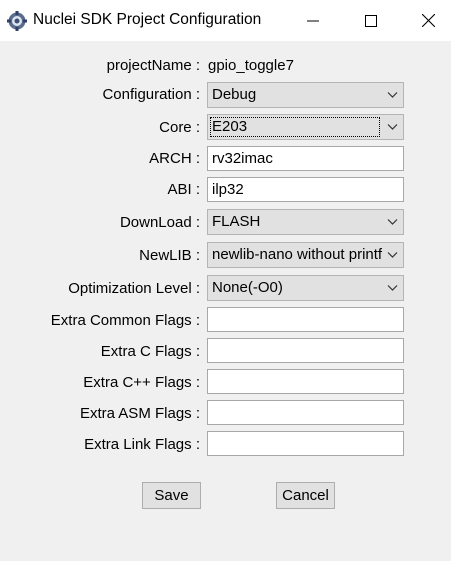 The width and height of the screenshot is (451, 561). I want to click on abi-value: ilp32, so click(228, 189).